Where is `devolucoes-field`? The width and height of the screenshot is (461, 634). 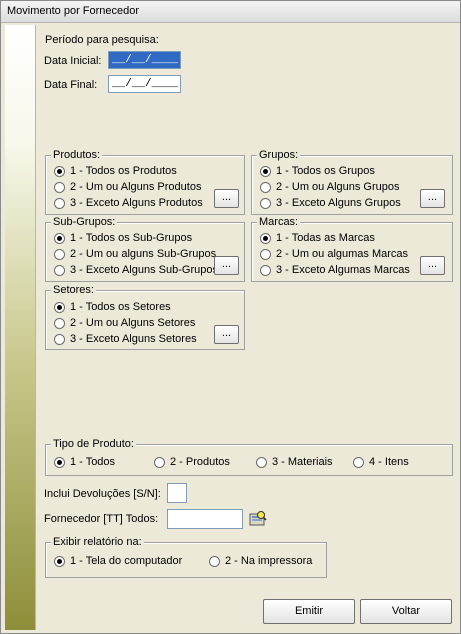 devolucoes-field is located at coordinates (177, 493).